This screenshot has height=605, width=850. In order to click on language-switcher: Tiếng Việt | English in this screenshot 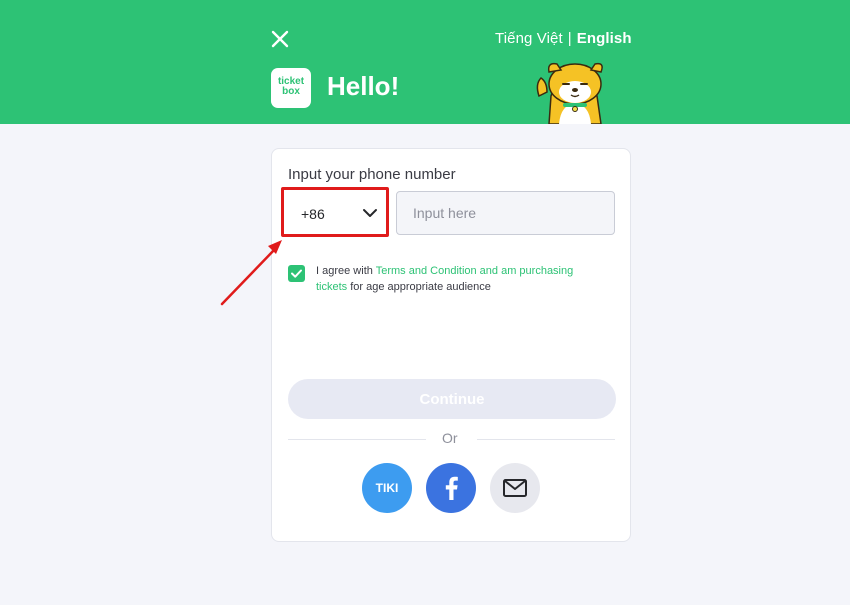, I will do `click(563, 38)`.